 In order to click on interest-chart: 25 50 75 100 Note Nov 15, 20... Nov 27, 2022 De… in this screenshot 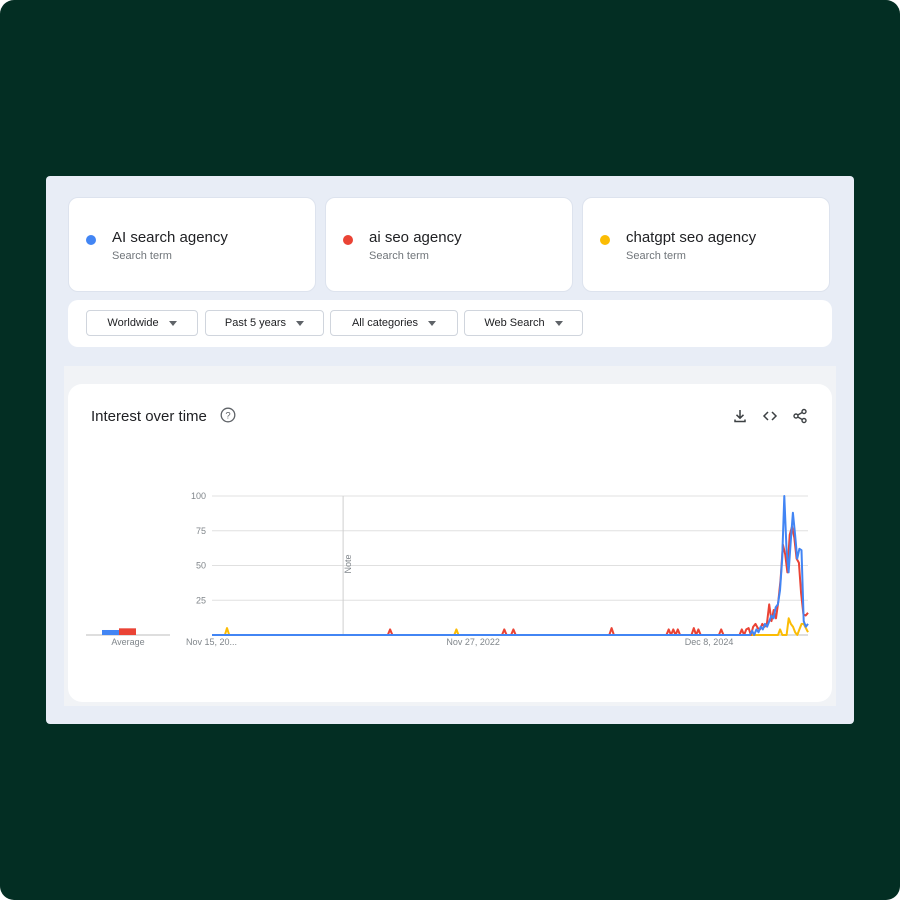, I will do `click(447, 569)`.